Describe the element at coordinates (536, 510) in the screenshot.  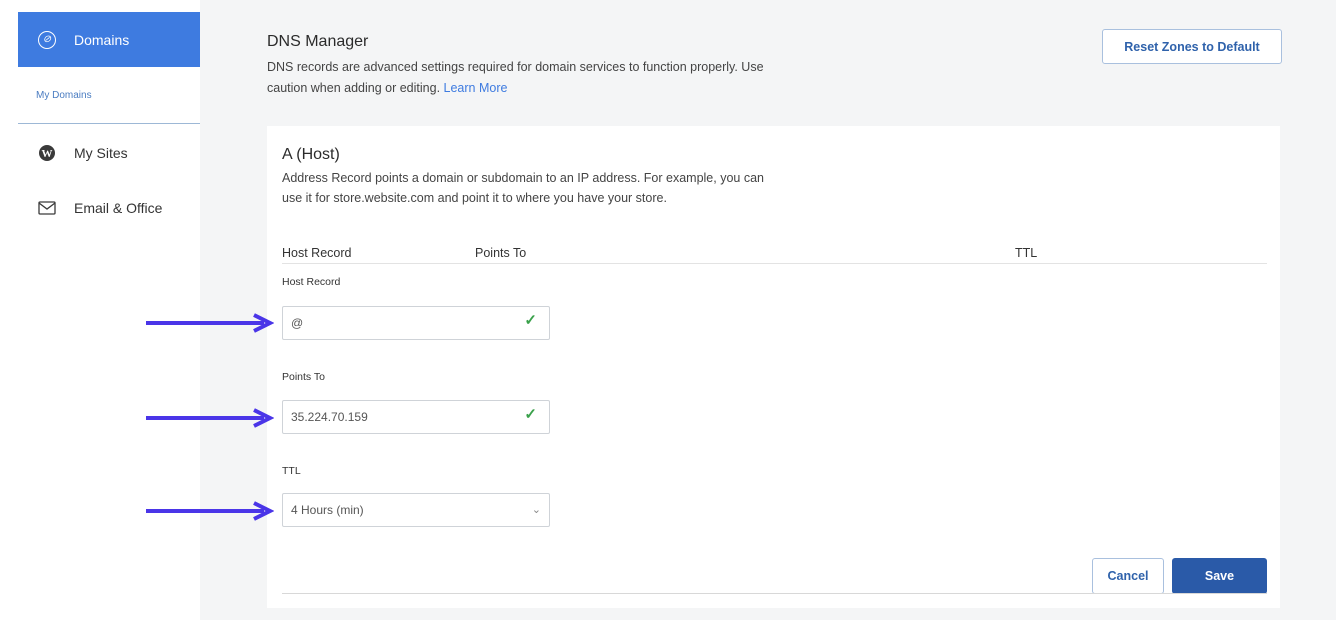
I see `chevron-down-icon: ⌄` at that location.